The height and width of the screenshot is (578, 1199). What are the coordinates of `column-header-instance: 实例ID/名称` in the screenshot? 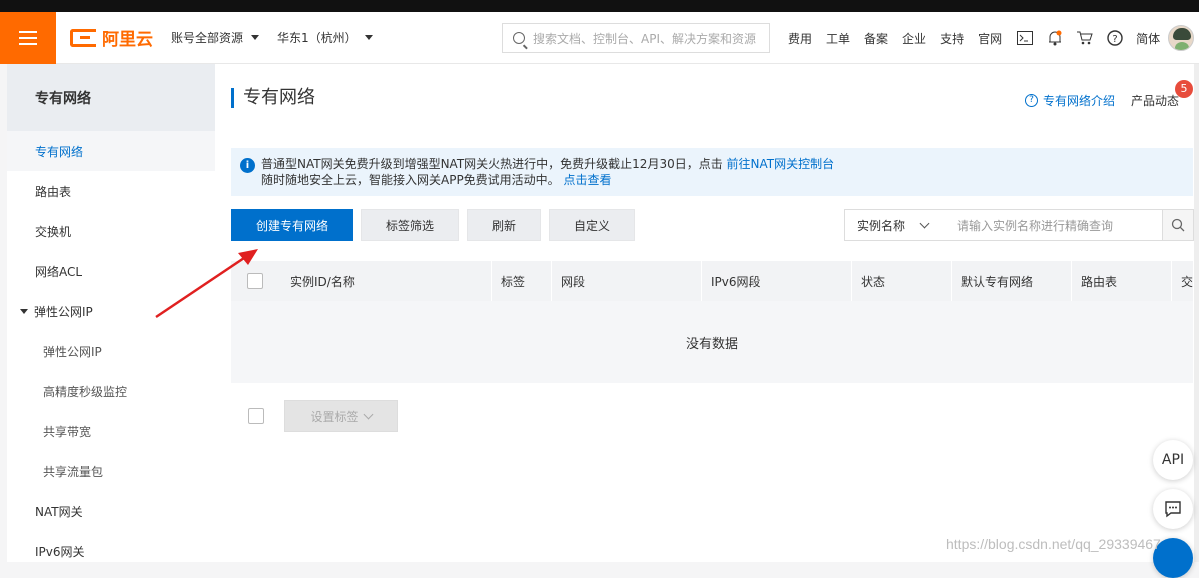 It's located at (385, 281).